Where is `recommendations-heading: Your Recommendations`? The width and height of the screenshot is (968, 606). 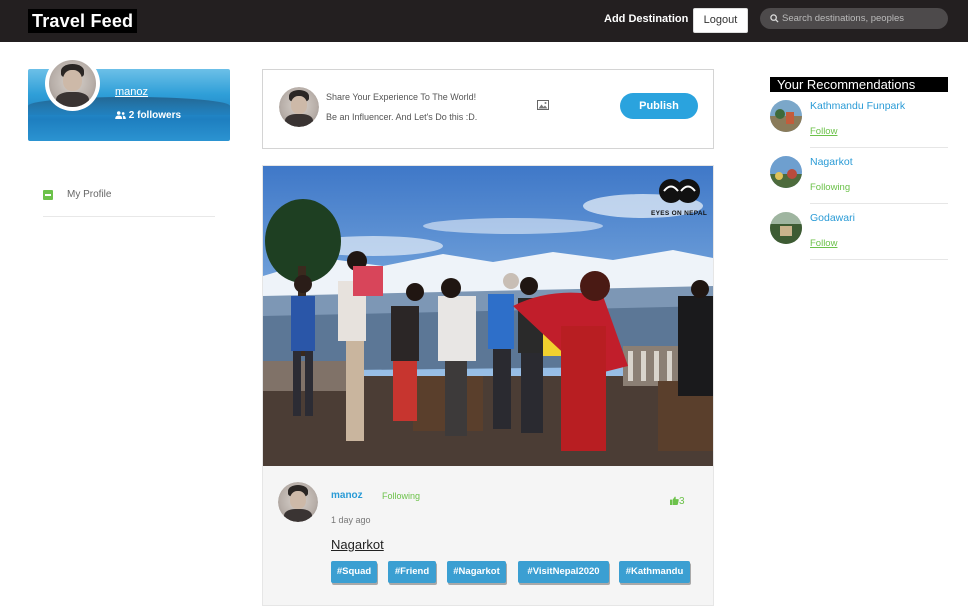 recommendations-heading: Your Recommendations is located at coordinates (859, 84).